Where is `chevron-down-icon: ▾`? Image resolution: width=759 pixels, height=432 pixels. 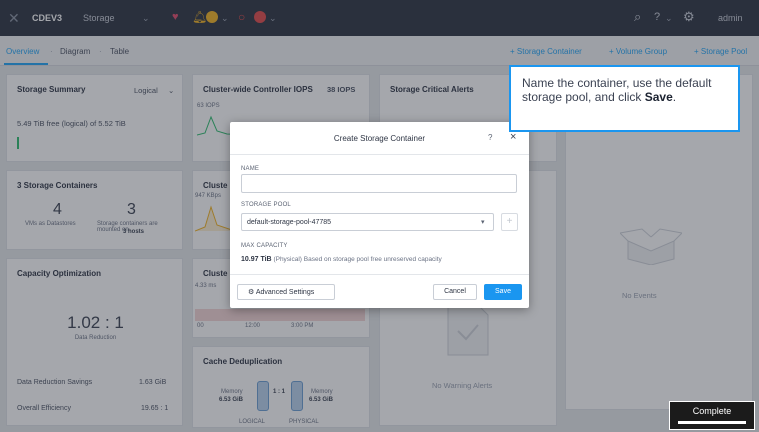
chevron-down-icon: ▾ is located at coordinates (483, 222).